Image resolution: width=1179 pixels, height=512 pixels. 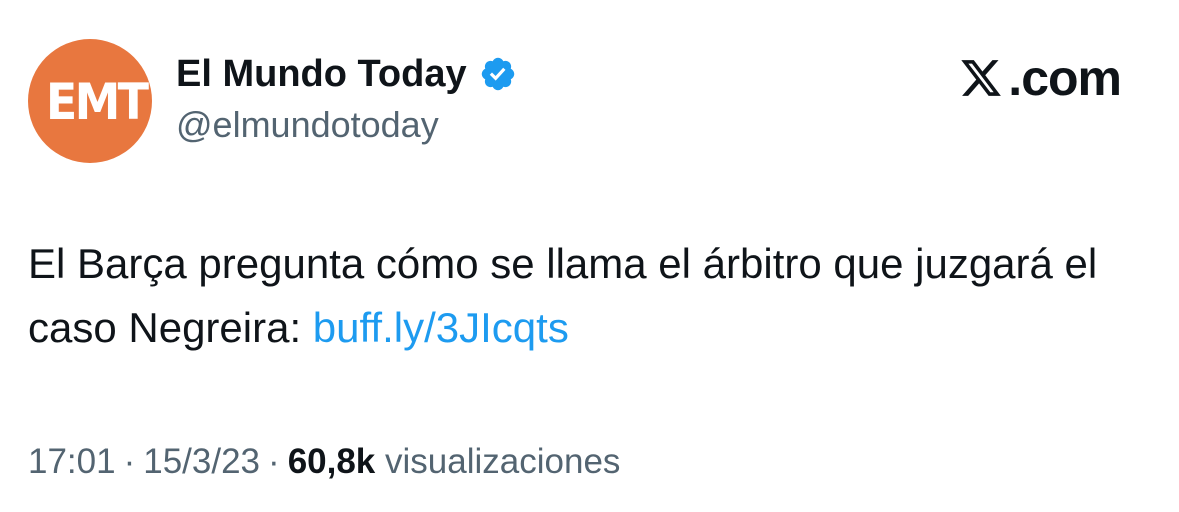 What do you see at coordinates (503, 461) in the screenshot?
I see `views-label: visualizaciones` at bounding box center [503, 461].